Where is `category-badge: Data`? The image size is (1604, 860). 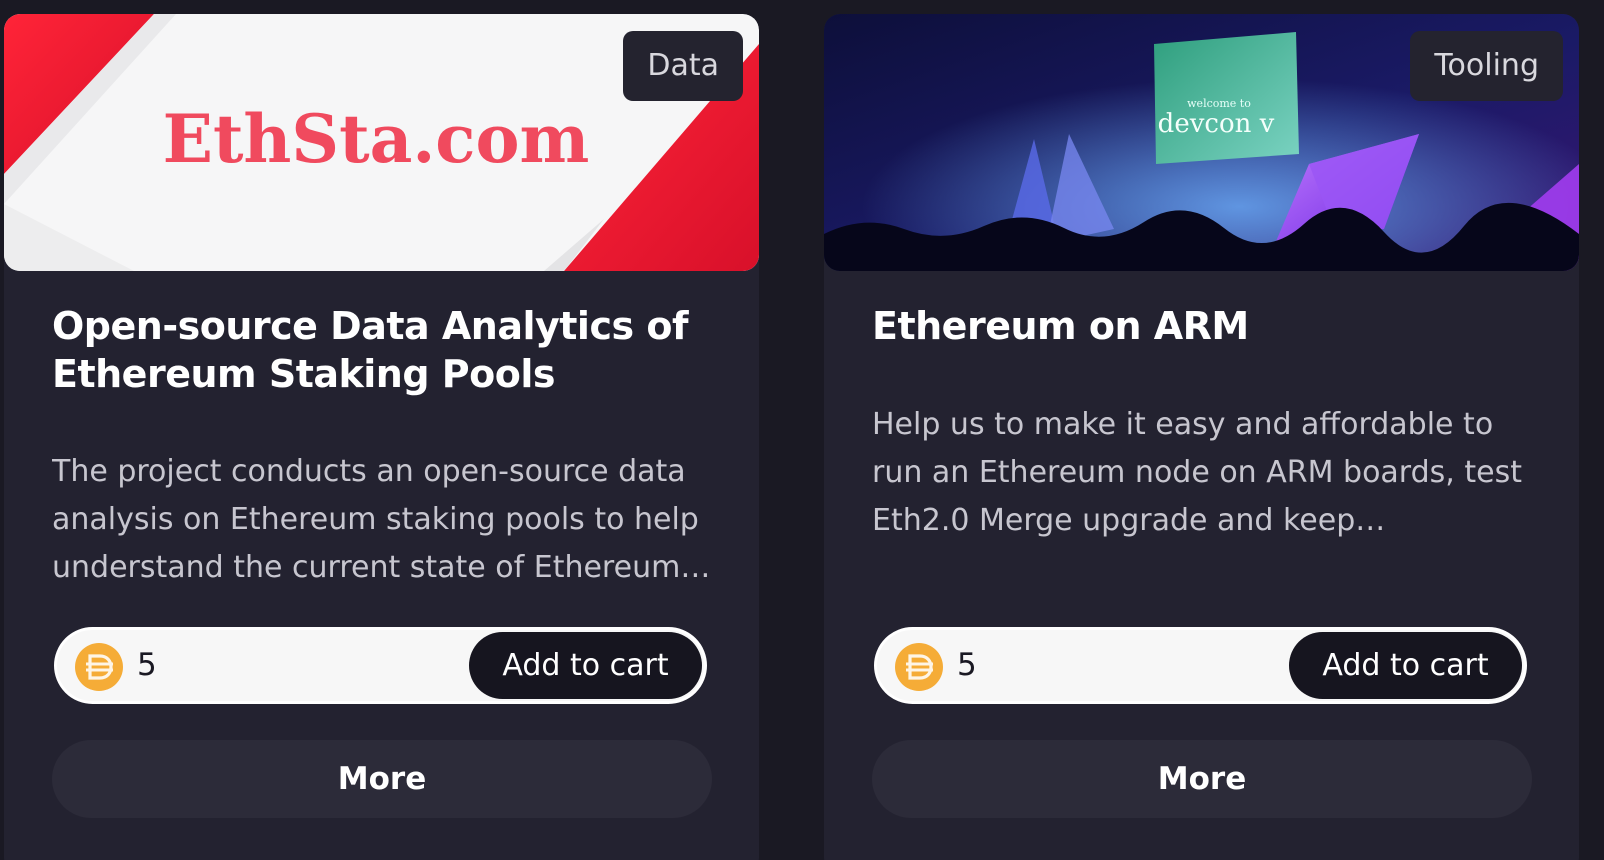 category-badge: Data is located at coordinates (683, 66).